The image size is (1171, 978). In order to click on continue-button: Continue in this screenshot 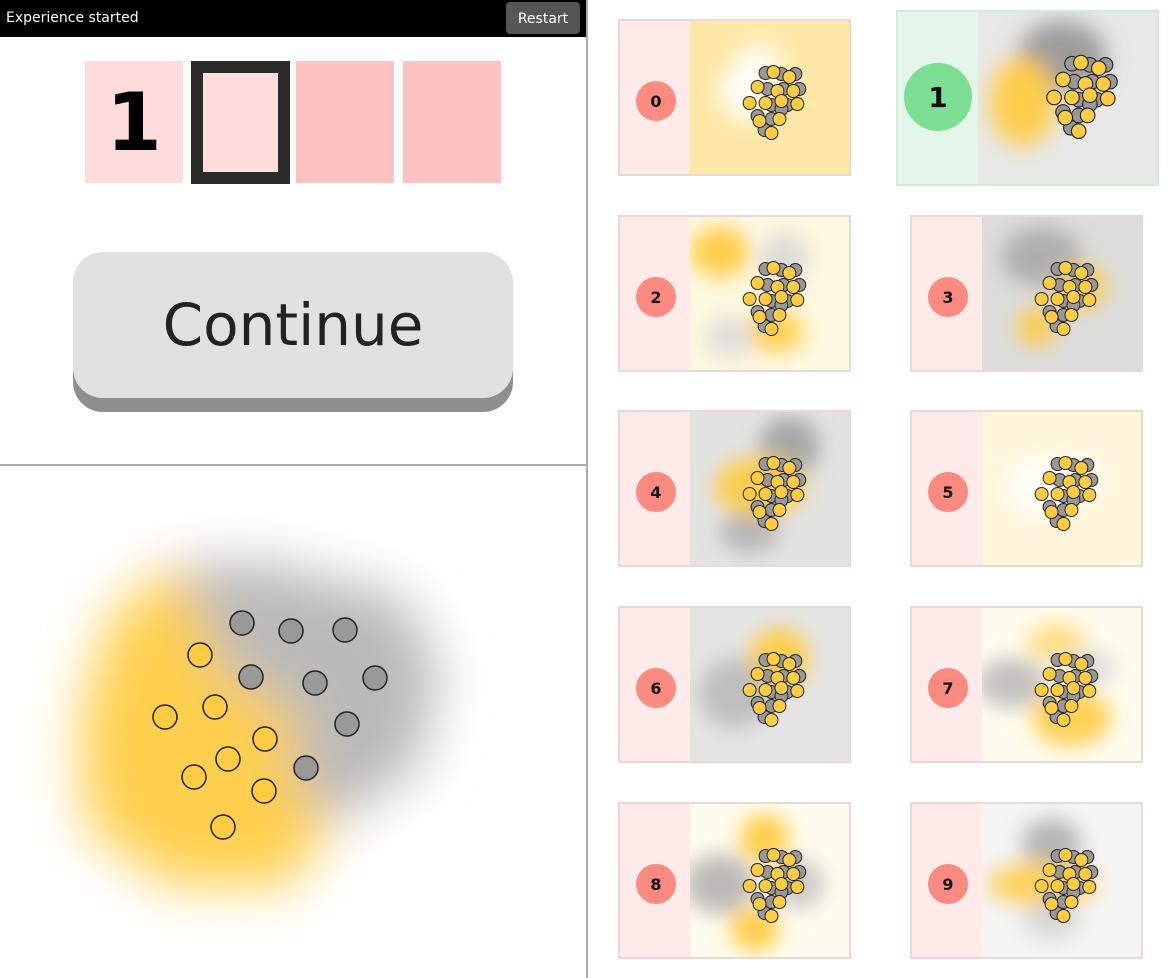, I will do `click(293, 325)`.